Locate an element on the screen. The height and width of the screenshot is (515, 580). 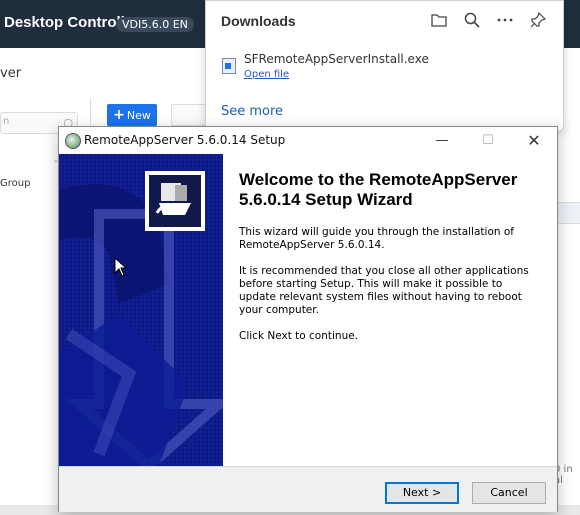
next-button: Next > is located at coordinates (422, 493).